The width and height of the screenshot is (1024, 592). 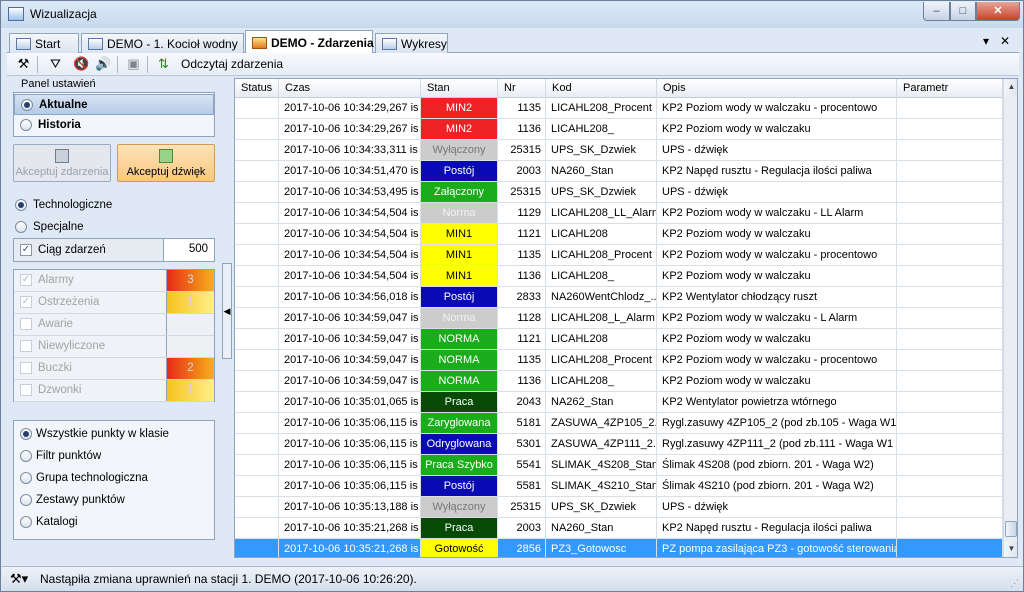 I want to click on source-special-label: Specjalne, so click(x=58, y=227).